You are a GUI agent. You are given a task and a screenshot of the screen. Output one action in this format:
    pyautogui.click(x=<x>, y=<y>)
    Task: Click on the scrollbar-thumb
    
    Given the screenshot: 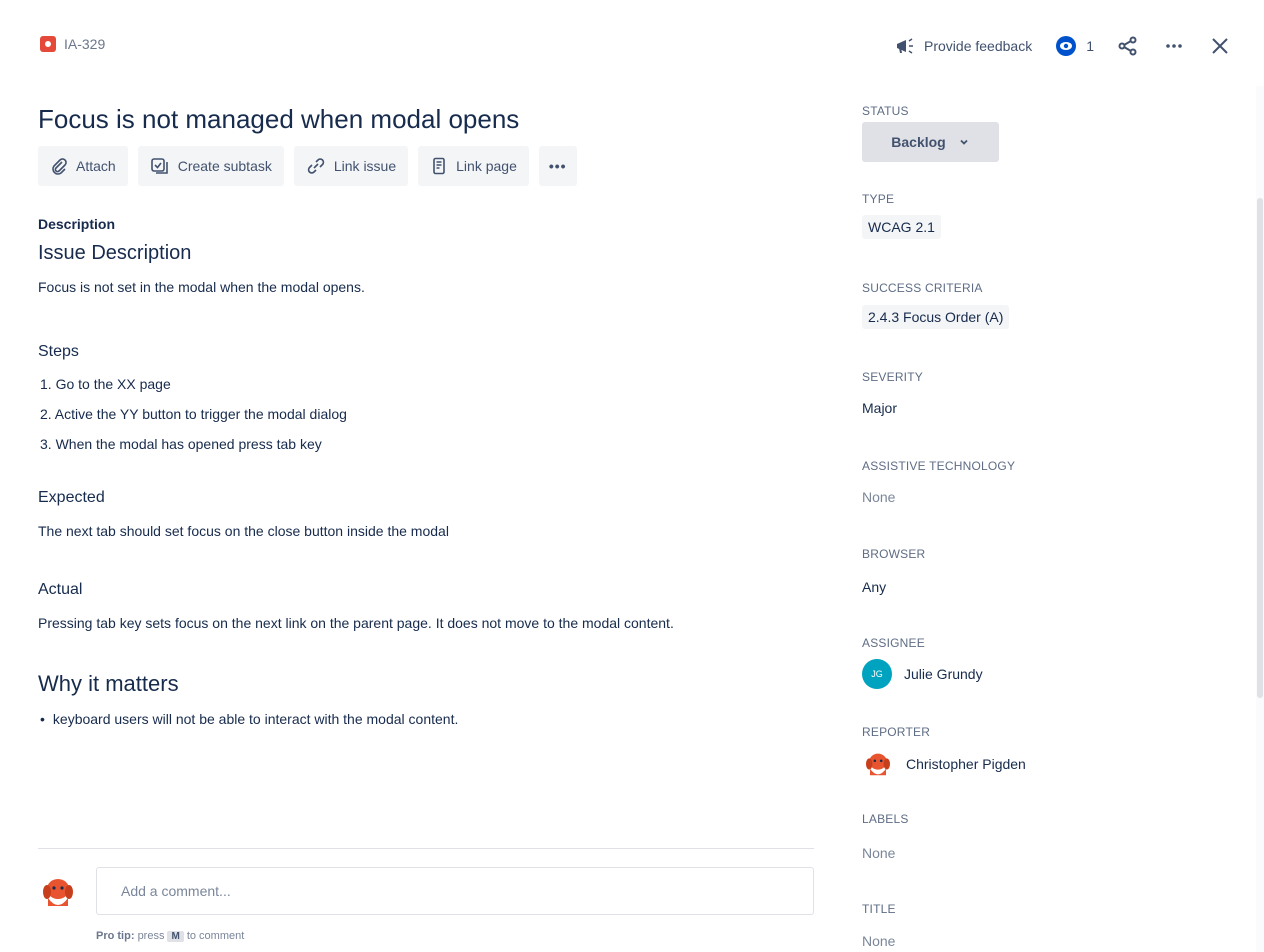 What is the action you would take?
    pyautogui.click(x=1260, y=448)
    